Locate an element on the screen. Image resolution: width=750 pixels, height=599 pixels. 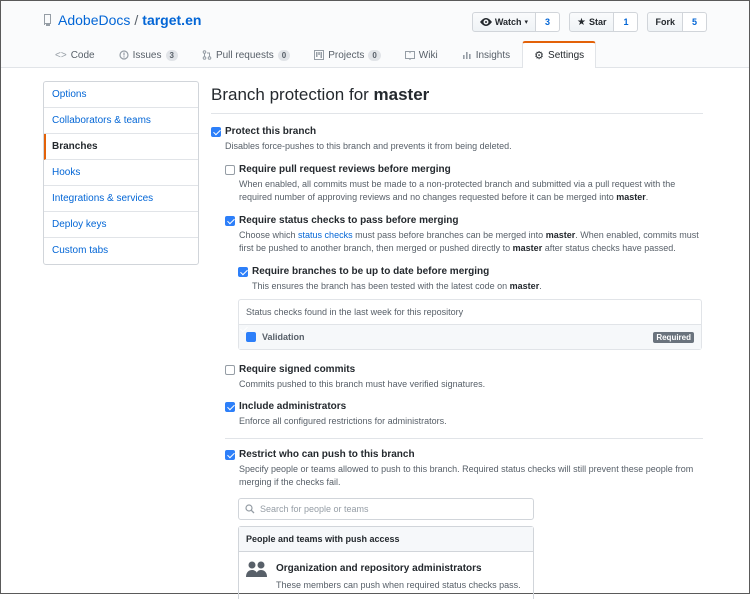
code-icon: <> is located at coordinates (61, 55).